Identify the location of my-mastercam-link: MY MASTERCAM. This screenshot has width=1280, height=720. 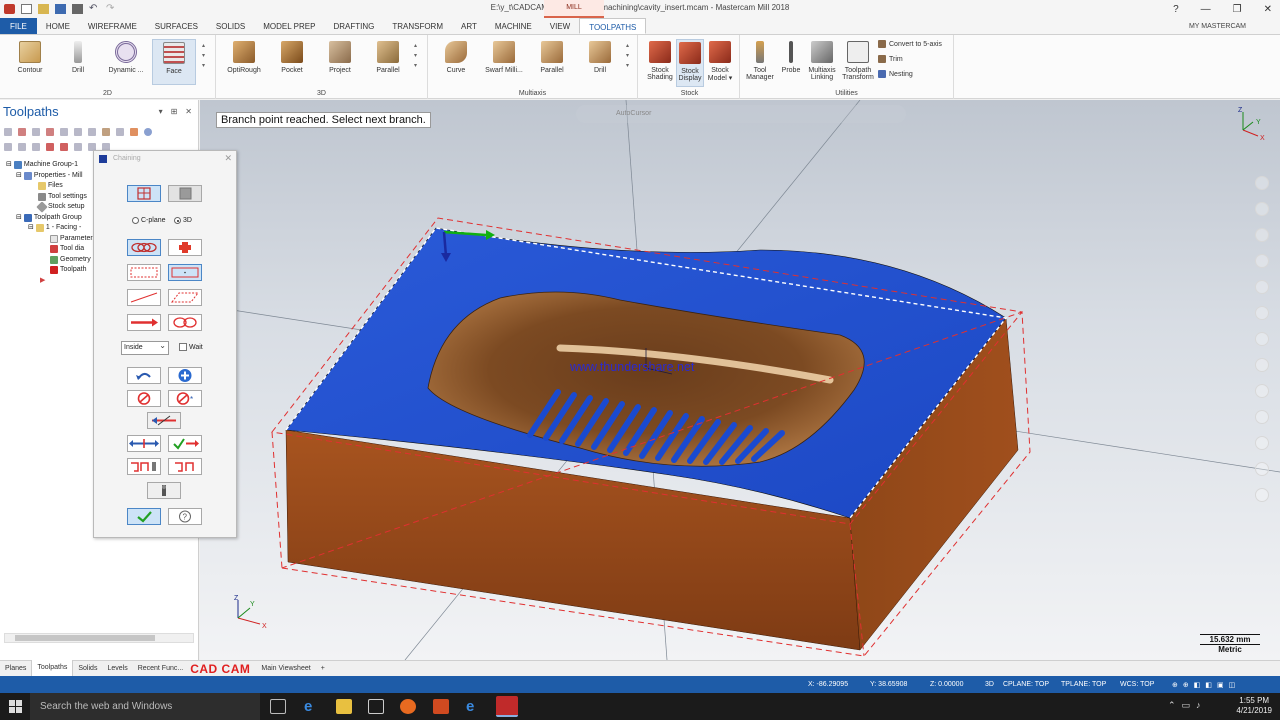
(1217, 26).